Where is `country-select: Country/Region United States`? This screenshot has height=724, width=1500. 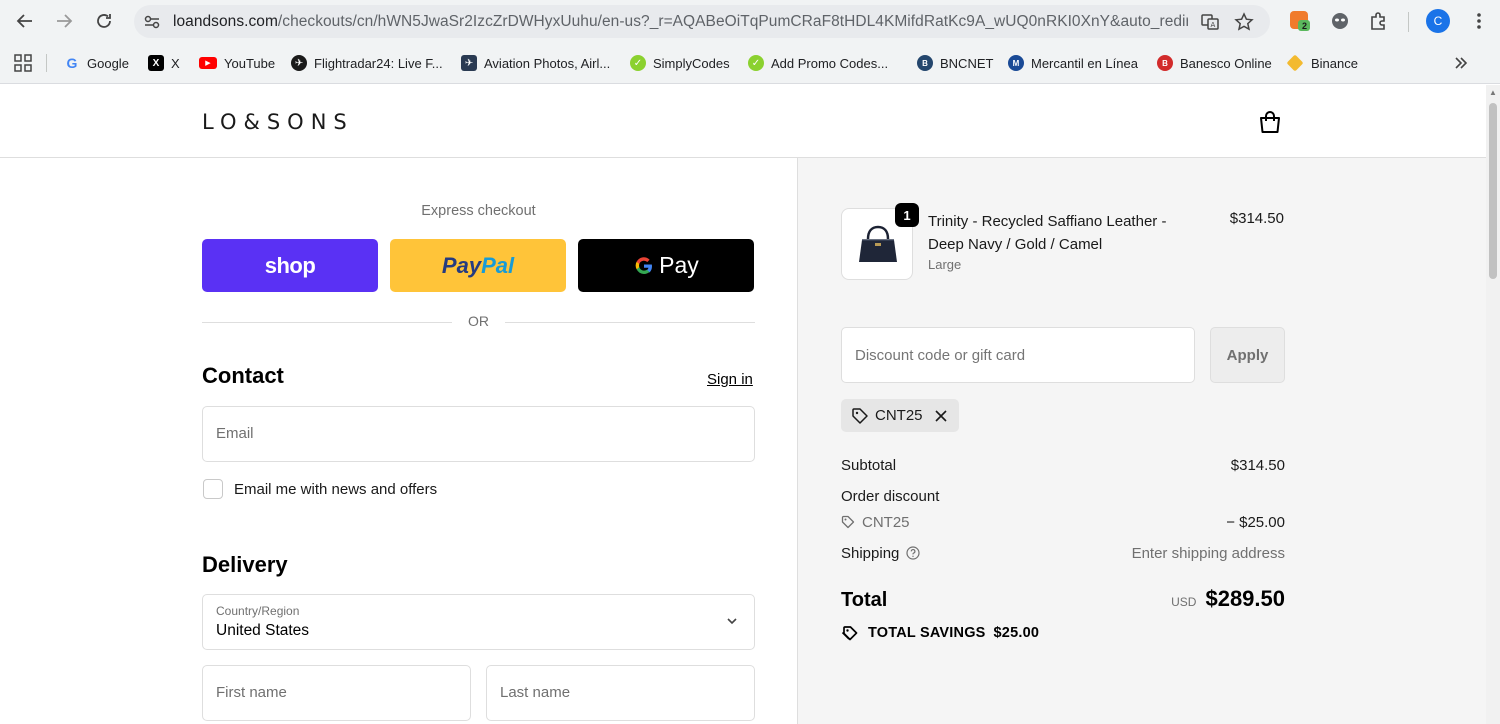 country-select: Country/Region United States is located at coordinates (478, 622).